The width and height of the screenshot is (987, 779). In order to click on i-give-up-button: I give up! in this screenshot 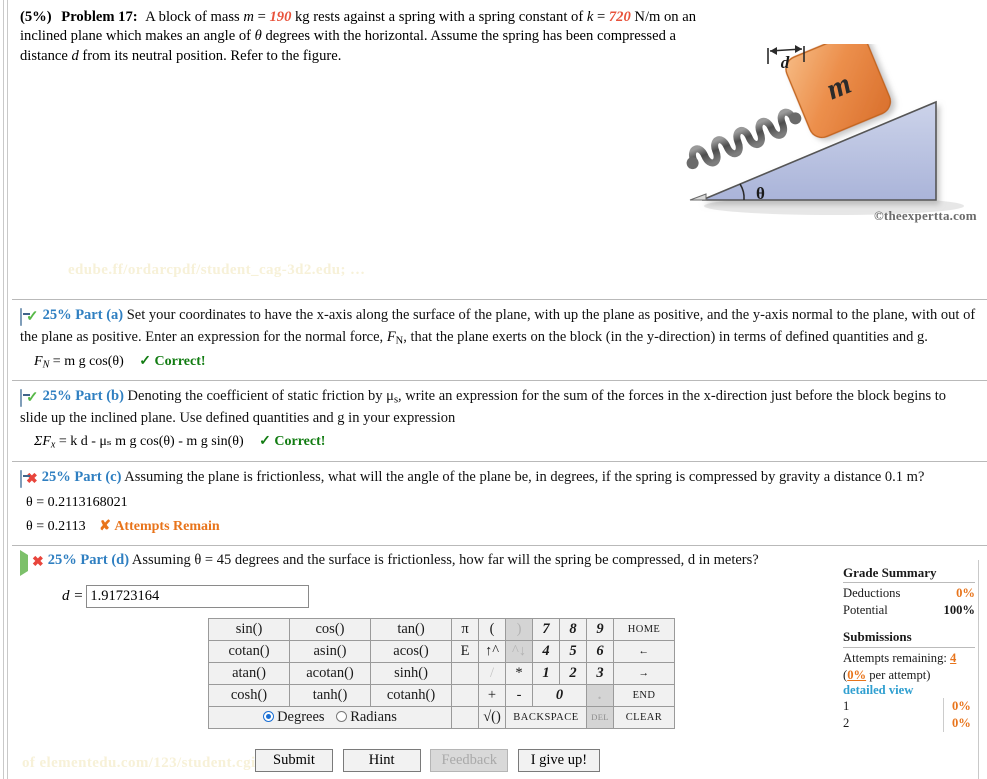, I will do `click(558, 760)`.